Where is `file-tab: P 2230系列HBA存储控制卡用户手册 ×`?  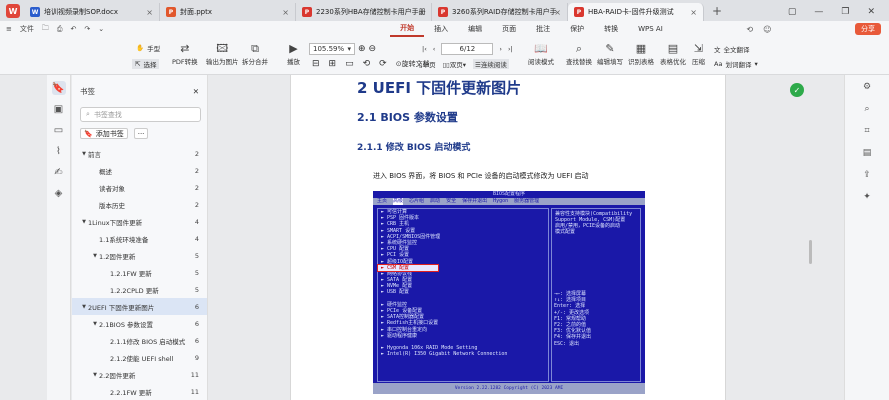 file-tab: P 2230系列HBA存储控制卡用户手册 × is located at coordinates (364, 12).